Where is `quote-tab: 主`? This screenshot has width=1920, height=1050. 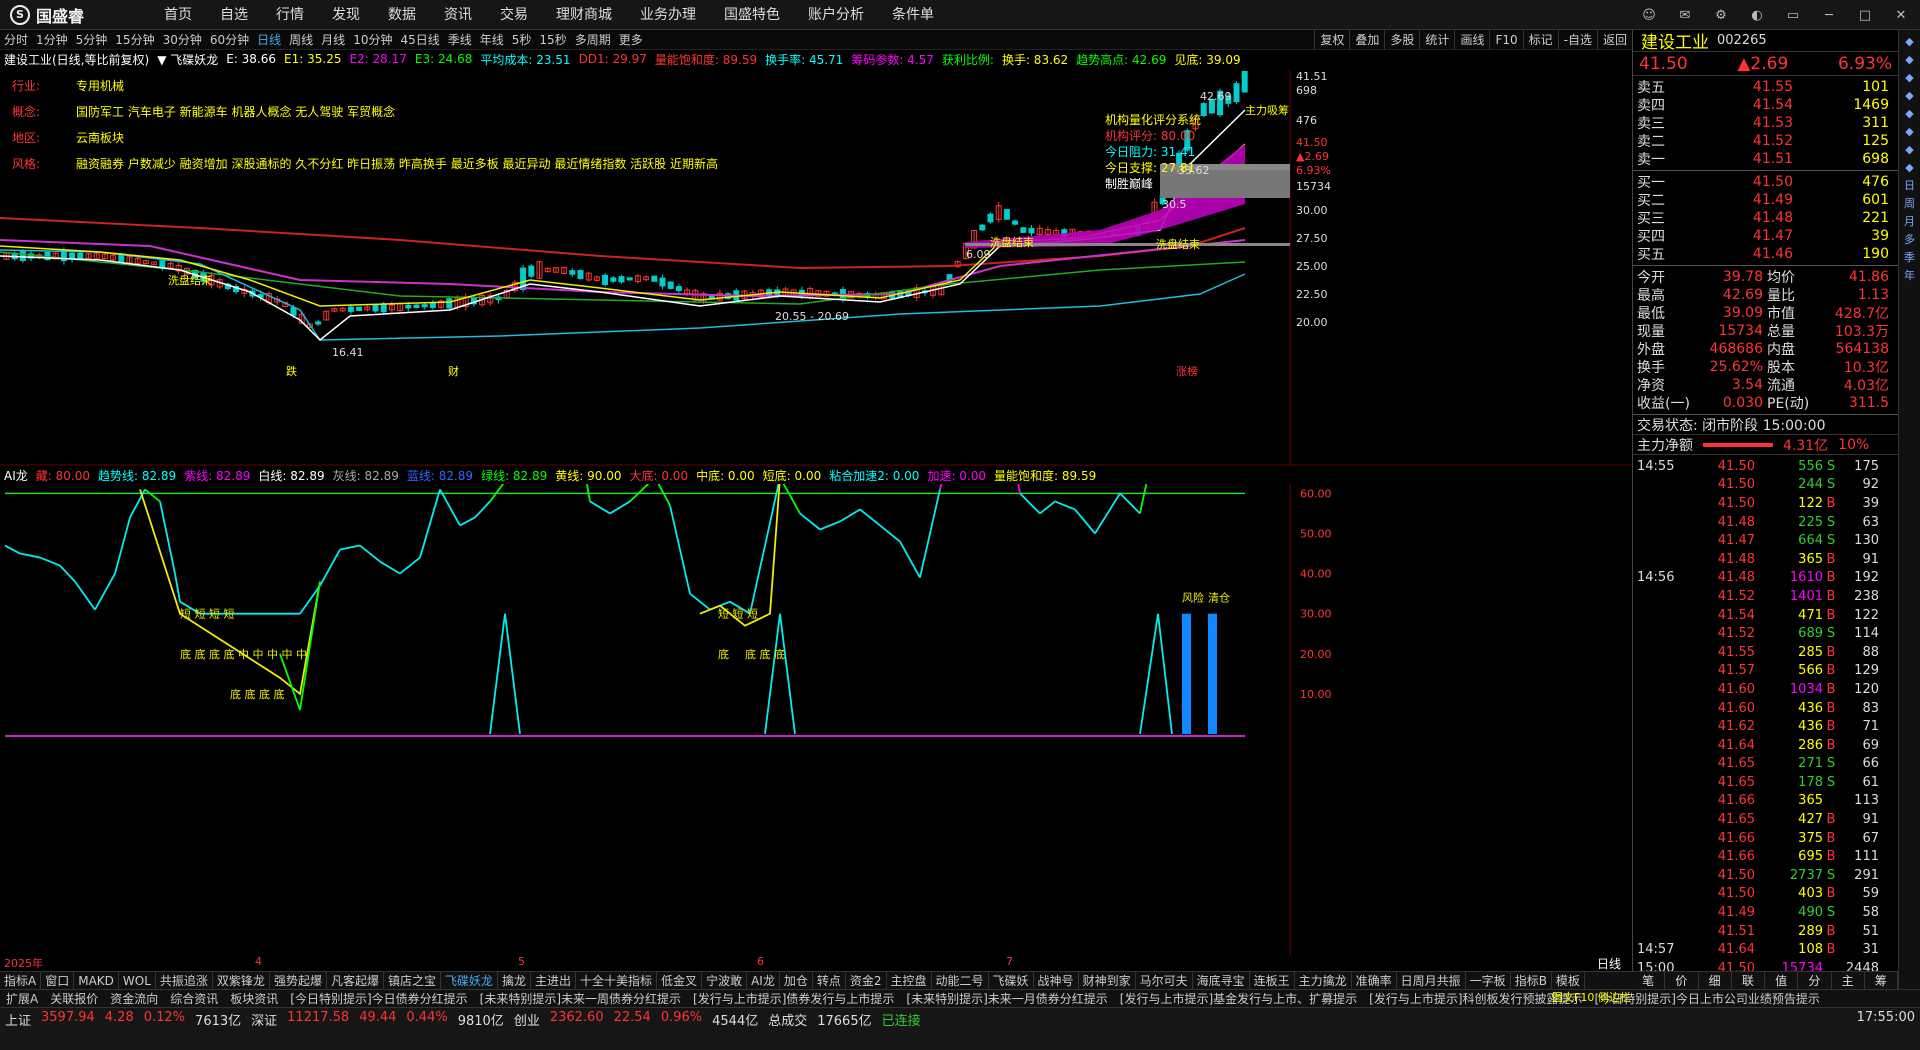
quote-tab: 主 is located at coordinates (1848, 980).